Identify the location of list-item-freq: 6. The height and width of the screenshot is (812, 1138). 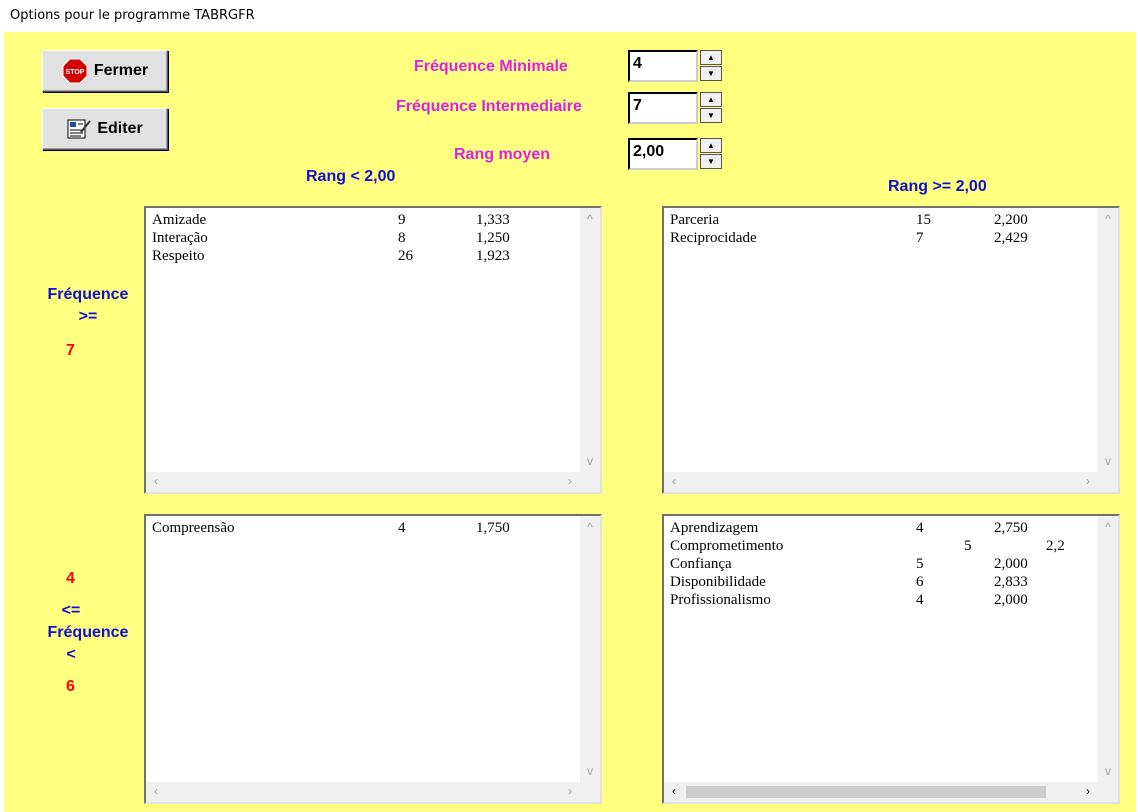
(920, 582).